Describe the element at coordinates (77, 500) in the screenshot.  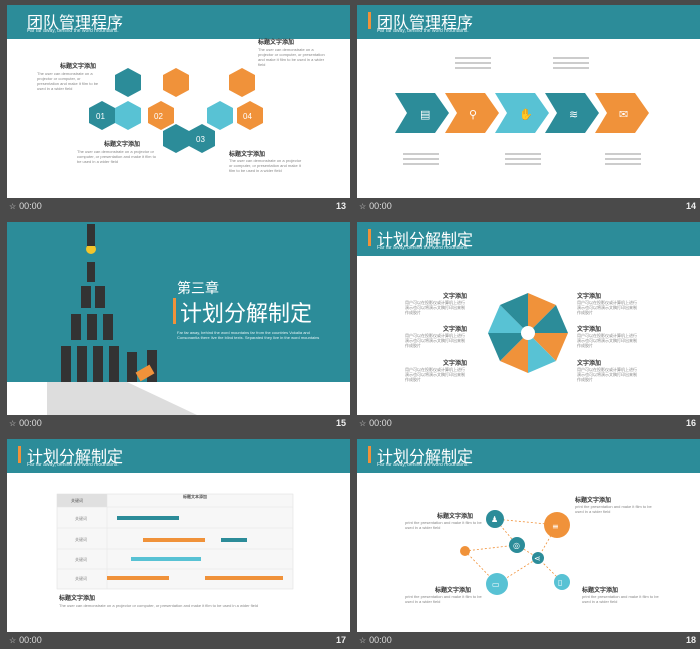
I see `table-header-left: 关键词` at that location.